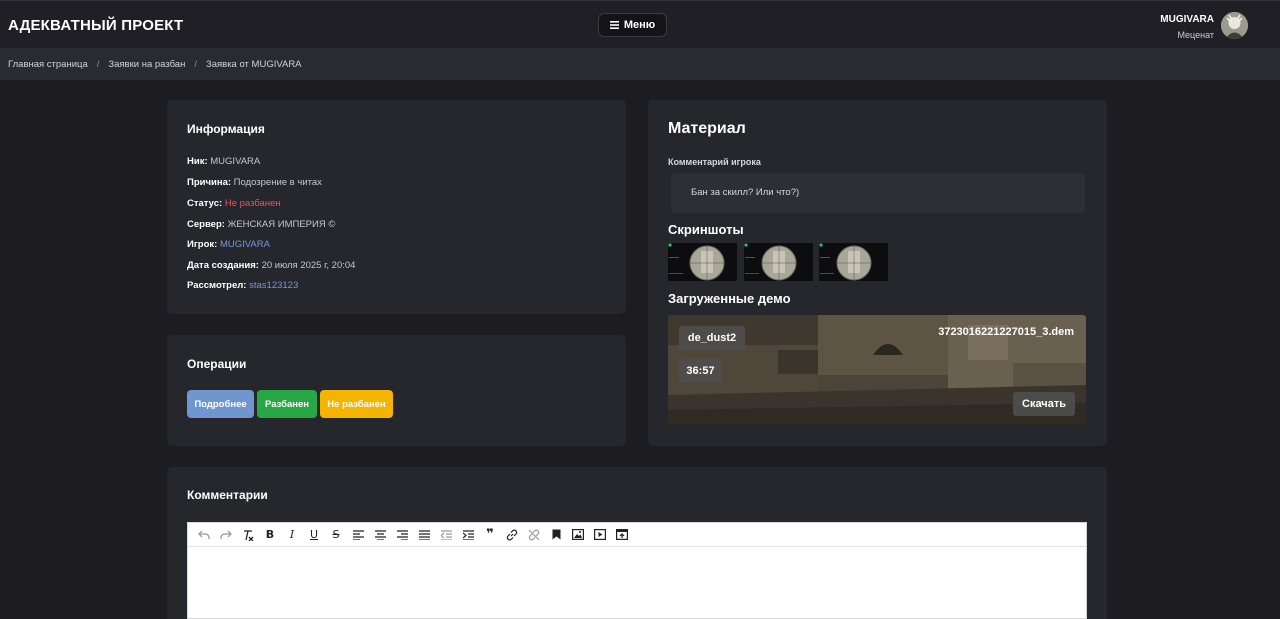 This screenshot has height=619, width=1280. Describe the element at coordinates (446, 535) in the screenshot. I see `outdent-icon` at that location.